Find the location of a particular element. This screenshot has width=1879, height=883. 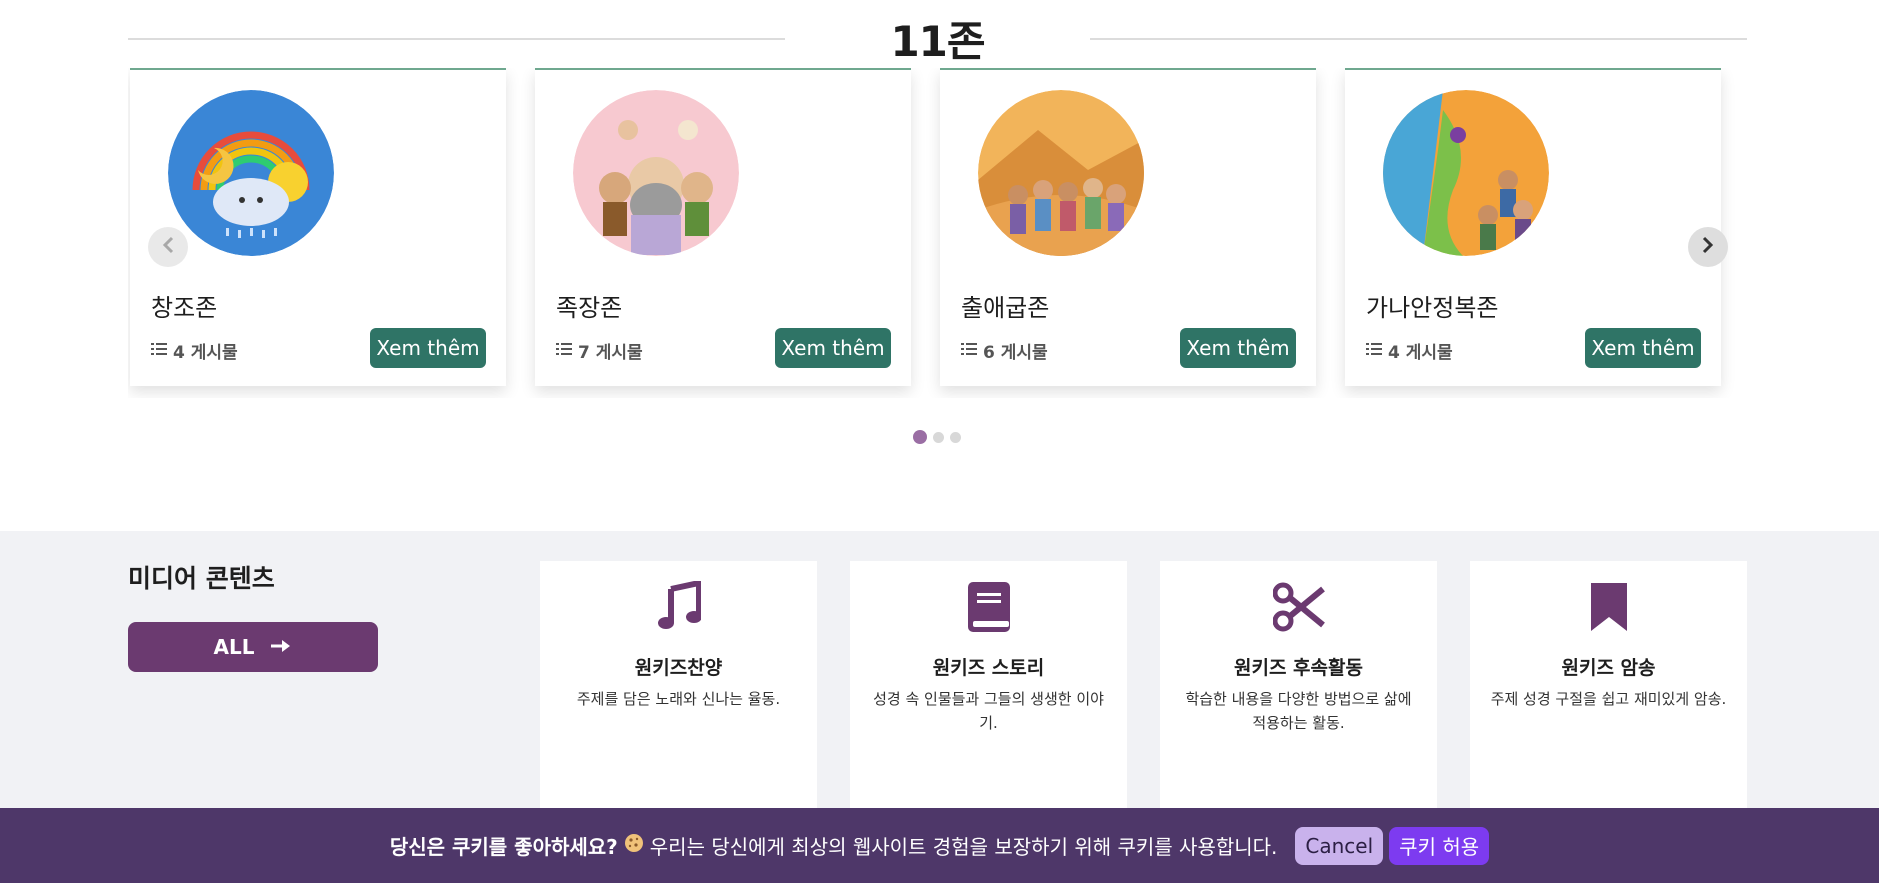

zone-card-title: 출애굽존 is located at coordinates (1005, 305).